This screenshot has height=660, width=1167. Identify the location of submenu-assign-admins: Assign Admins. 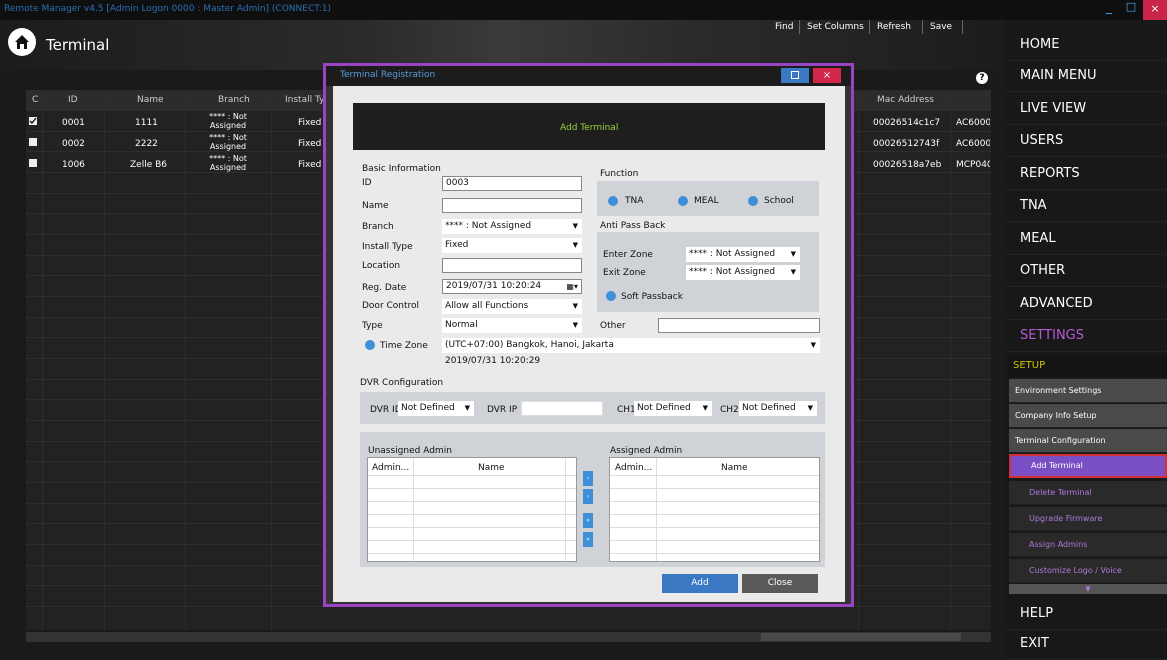
(1088, 545).